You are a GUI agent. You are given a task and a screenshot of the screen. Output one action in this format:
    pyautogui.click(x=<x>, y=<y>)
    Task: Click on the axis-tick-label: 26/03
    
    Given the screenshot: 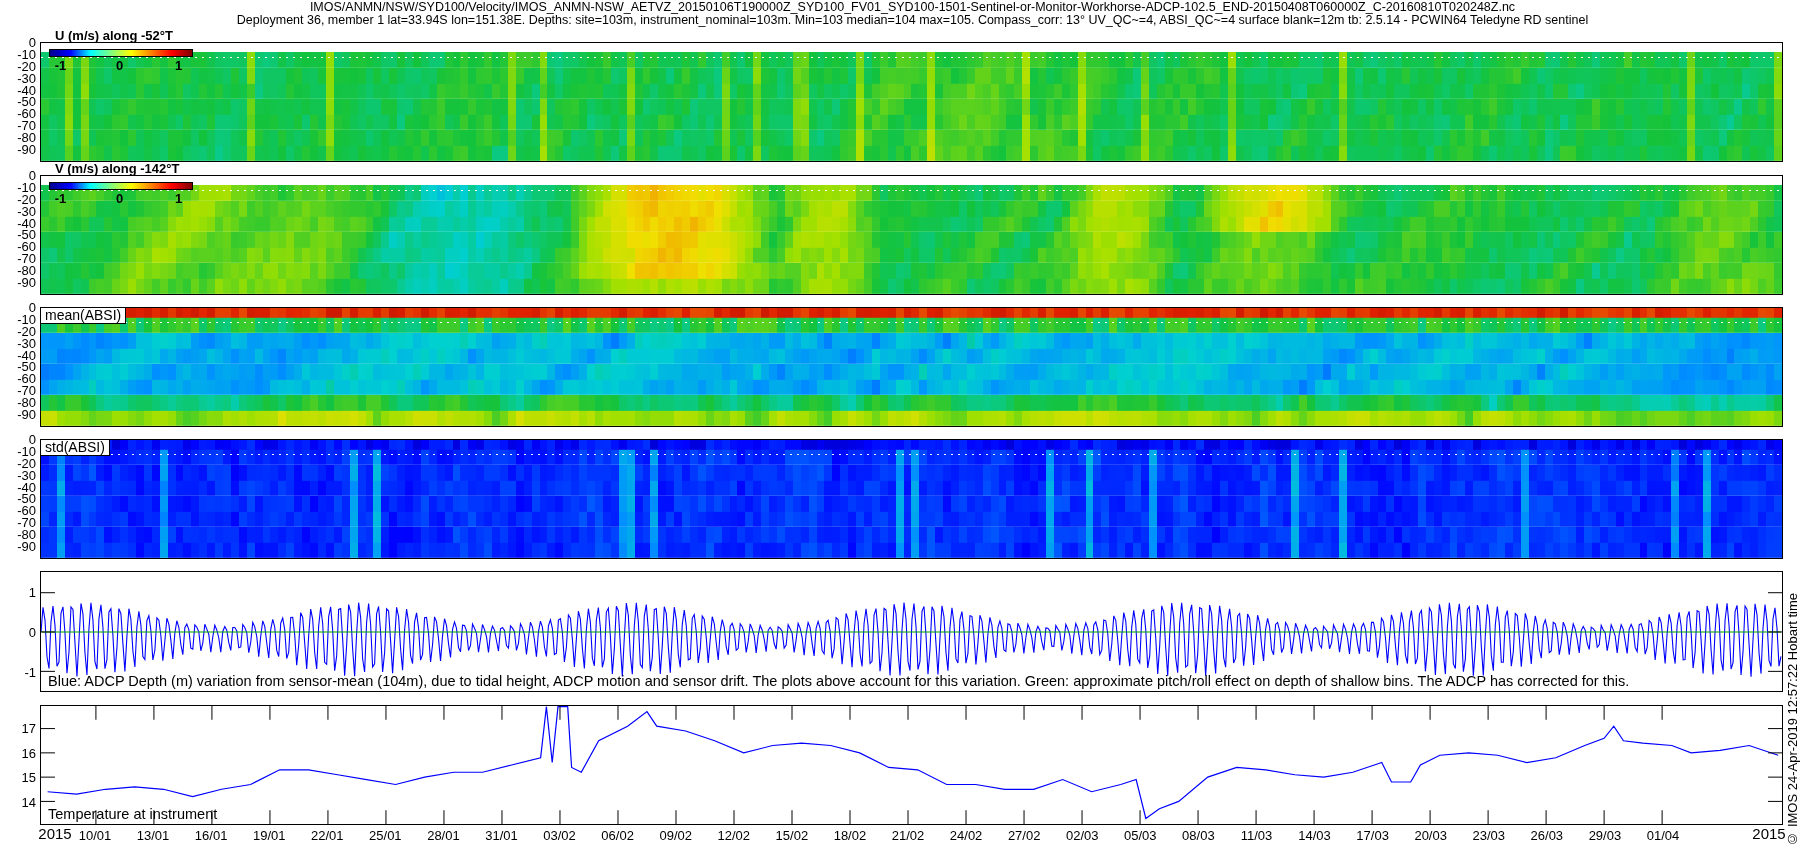 What is the action you would take?
    pyautogui.click(x=1547, y=836)
    